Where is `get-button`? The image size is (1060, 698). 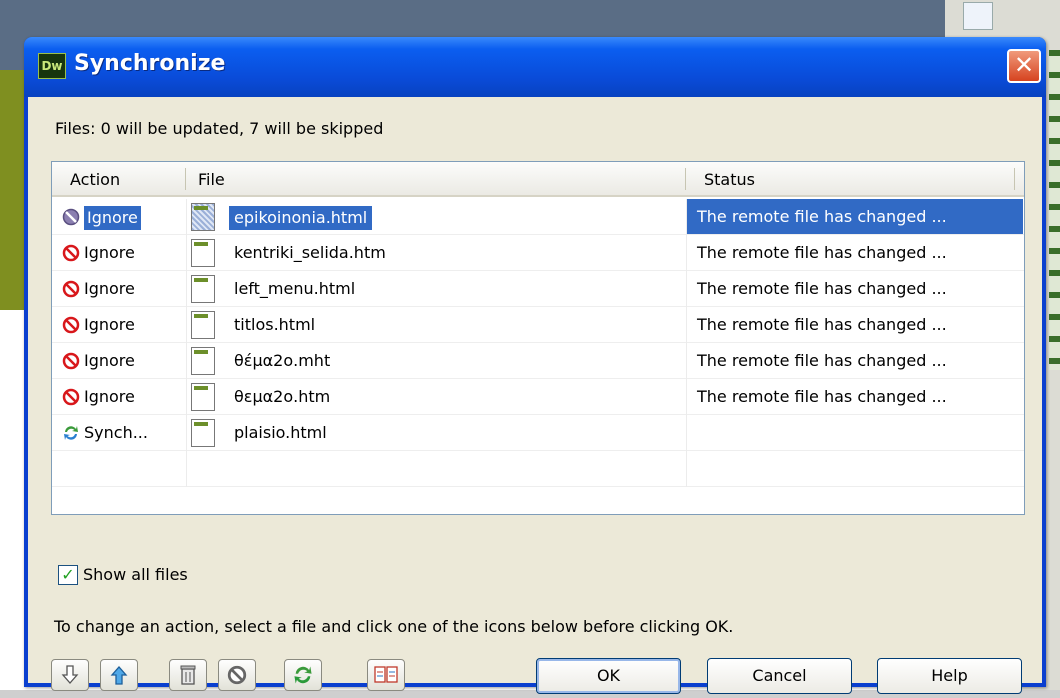 get-button is located at coordinates (70, 675).